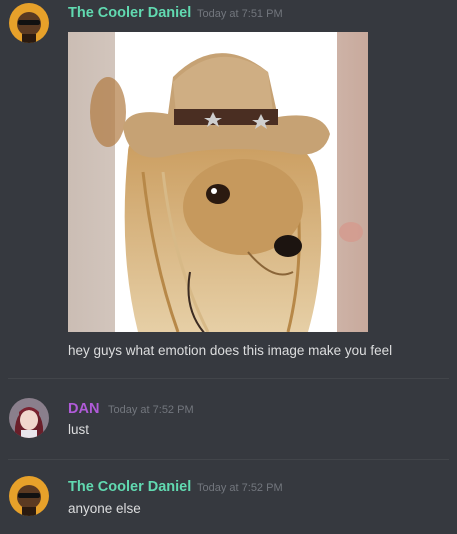 The height and width of the screenshot is (534, 457). Describe the element at coordinates (79, 429) in the screenshot. I see `message-text: lust` at that location.